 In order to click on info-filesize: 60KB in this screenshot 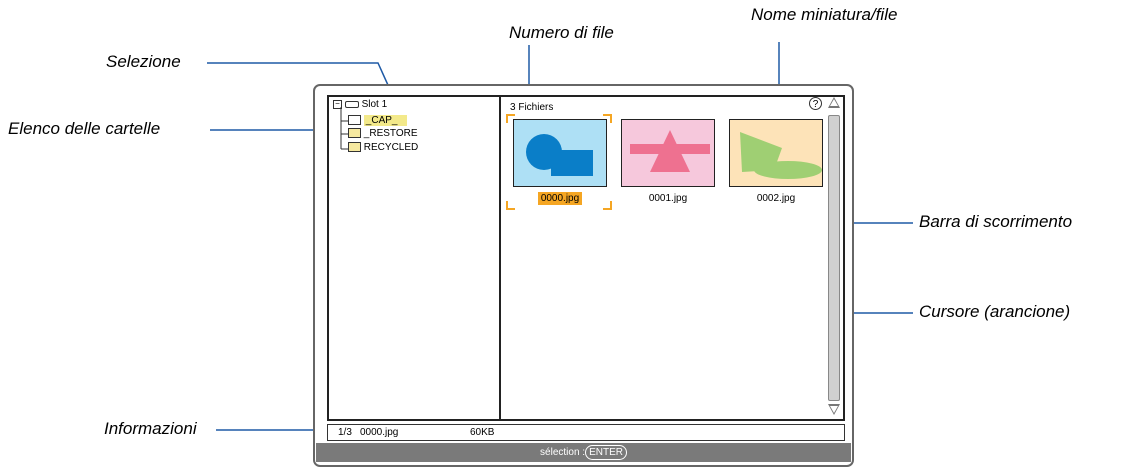, I will do `click(482, 432)`.